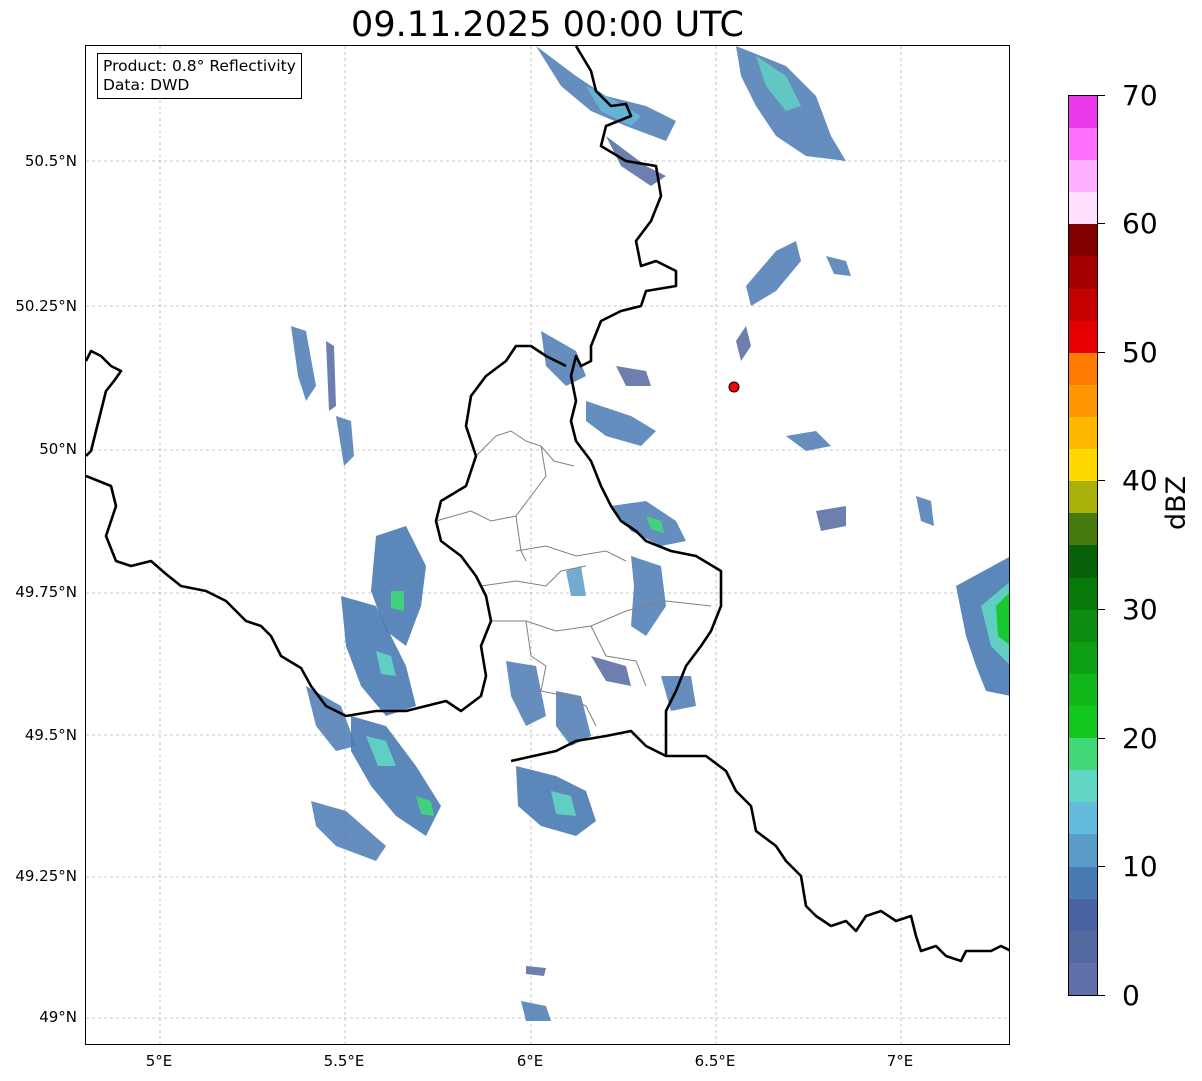 Image resolution: width=1202 pixels, height=1081 pixels. Describe the element at coordinates (46, 592) in the screenshot. I see `lat-label: 49.75°N` at that location.